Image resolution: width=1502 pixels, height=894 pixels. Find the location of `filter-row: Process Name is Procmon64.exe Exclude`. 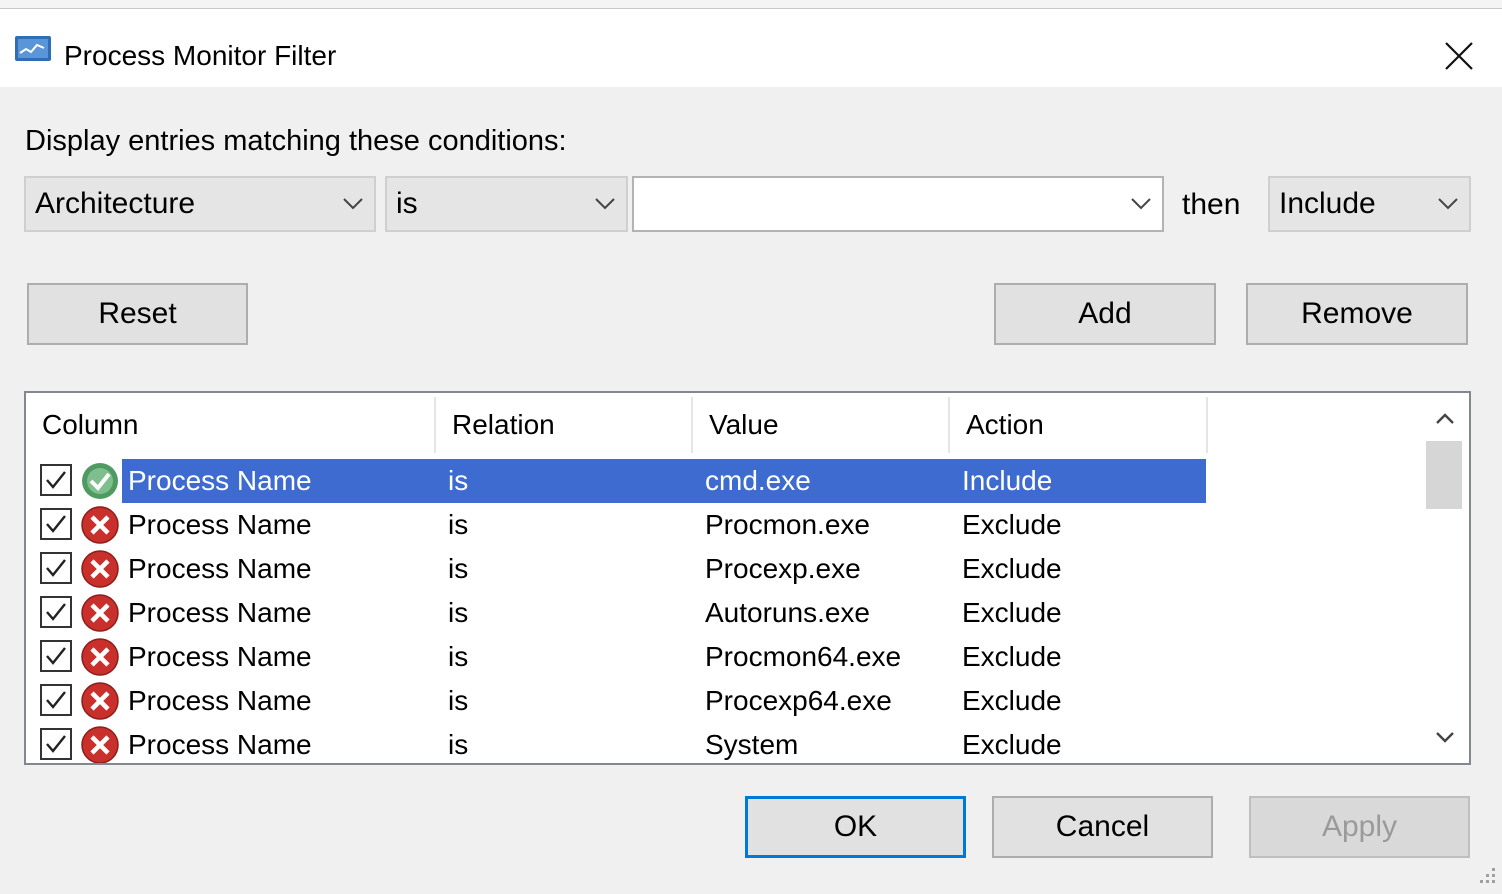

filter-row: Process Name is Procmon64.exe Exclude is located at coordinates (726, 657).